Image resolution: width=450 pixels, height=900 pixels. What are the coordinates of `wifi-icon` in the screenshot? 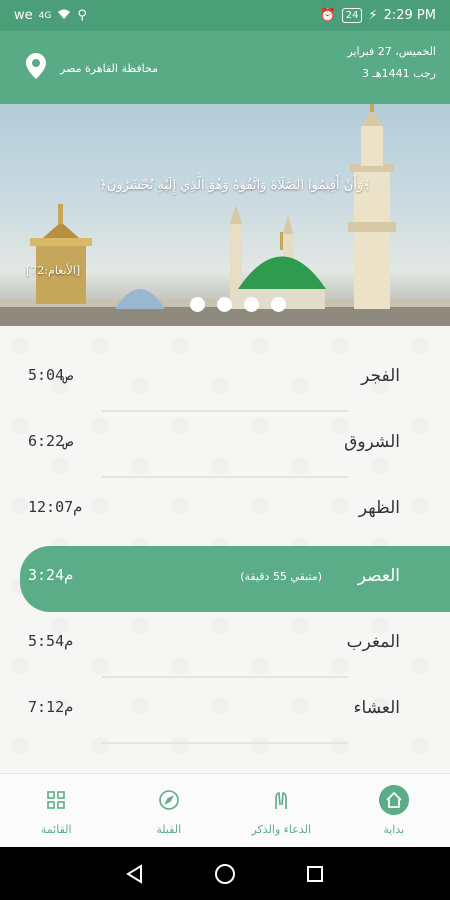 It's located at (64, 16).